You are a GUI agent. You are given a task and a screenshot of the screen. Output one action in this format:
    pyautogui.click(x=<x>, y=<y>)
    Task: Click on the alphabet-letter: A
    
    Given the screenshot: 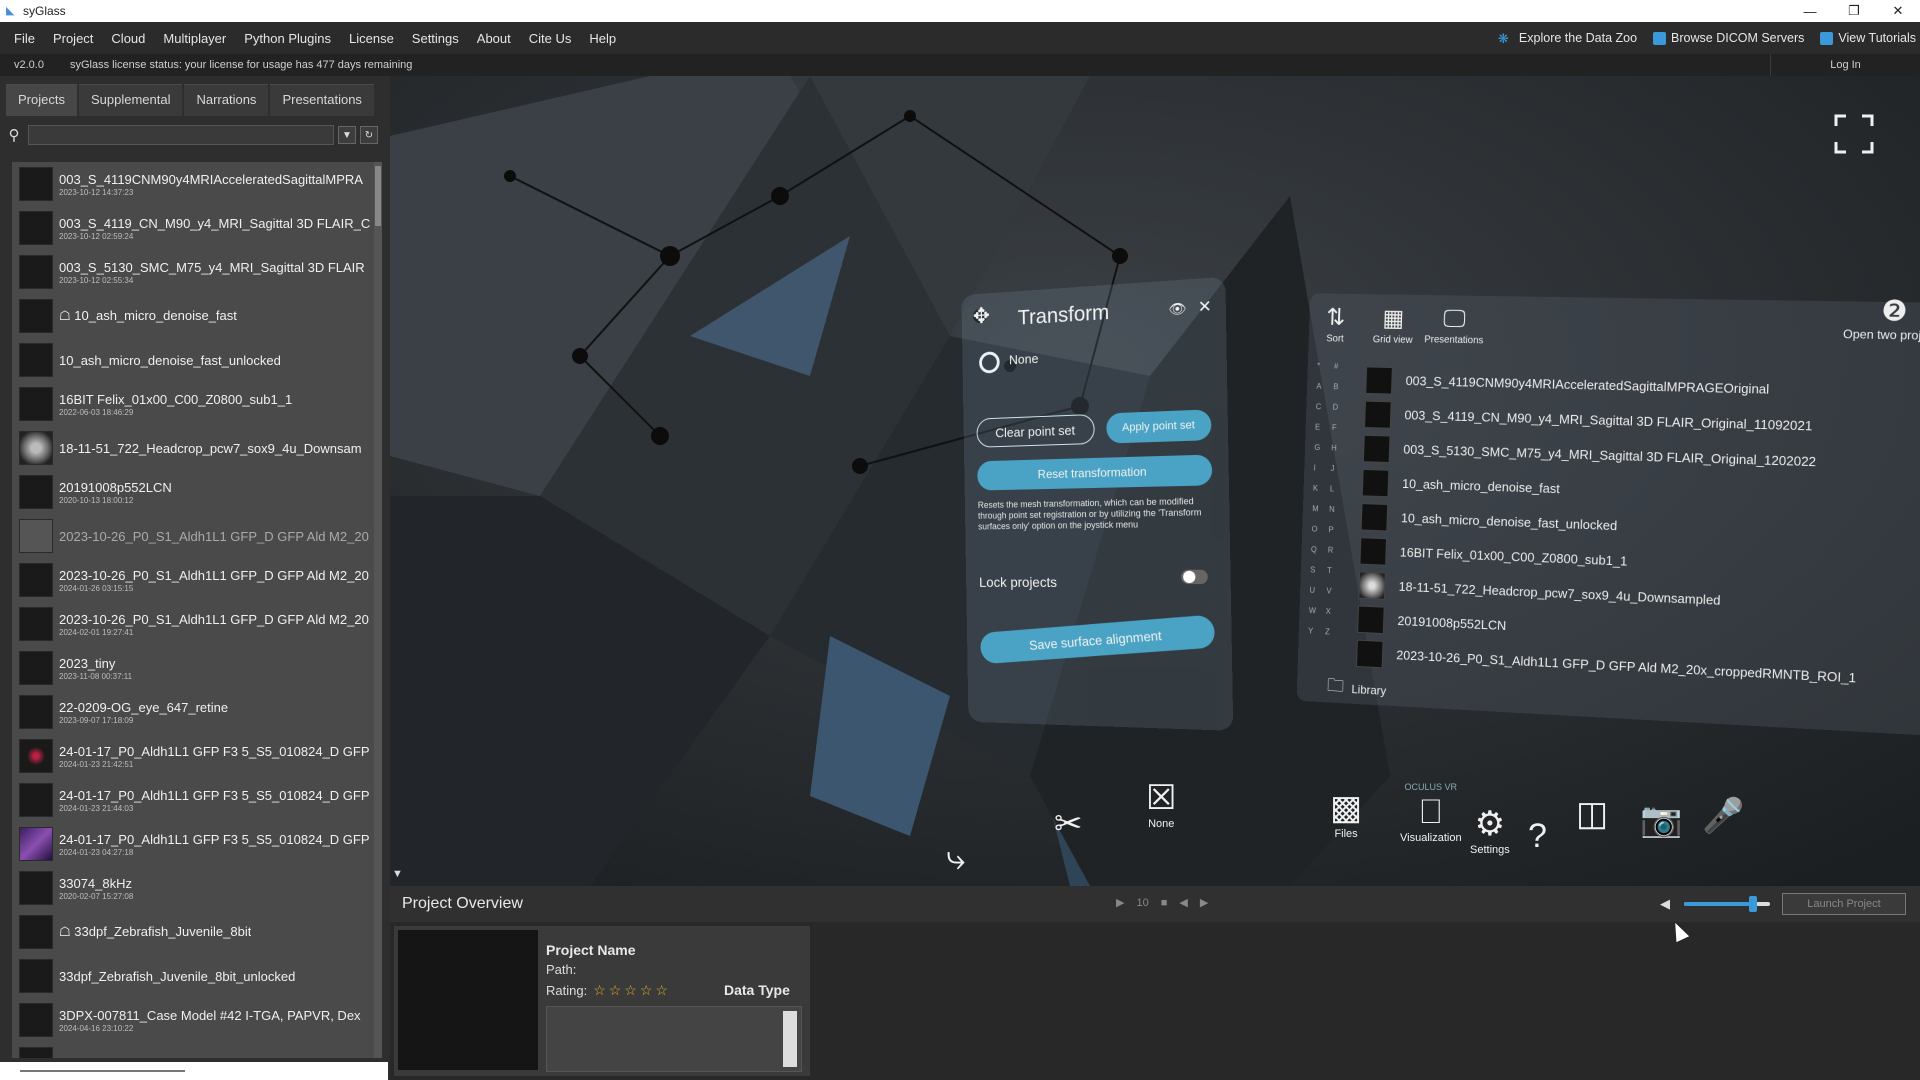 What is the action you would take?
    pyautogui.click(x=1324, y=386)
    